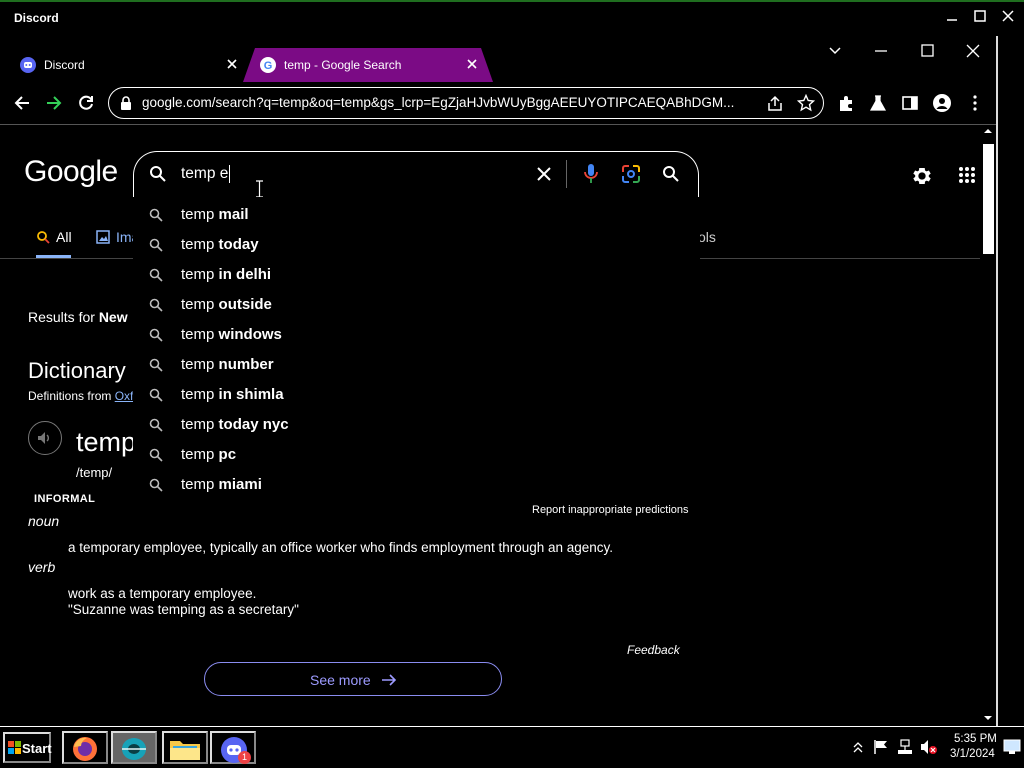 Image resolution: width=1024 pixels, height=768 pixels. I want to click on suggestion-completion: pc, so click(227, 454).